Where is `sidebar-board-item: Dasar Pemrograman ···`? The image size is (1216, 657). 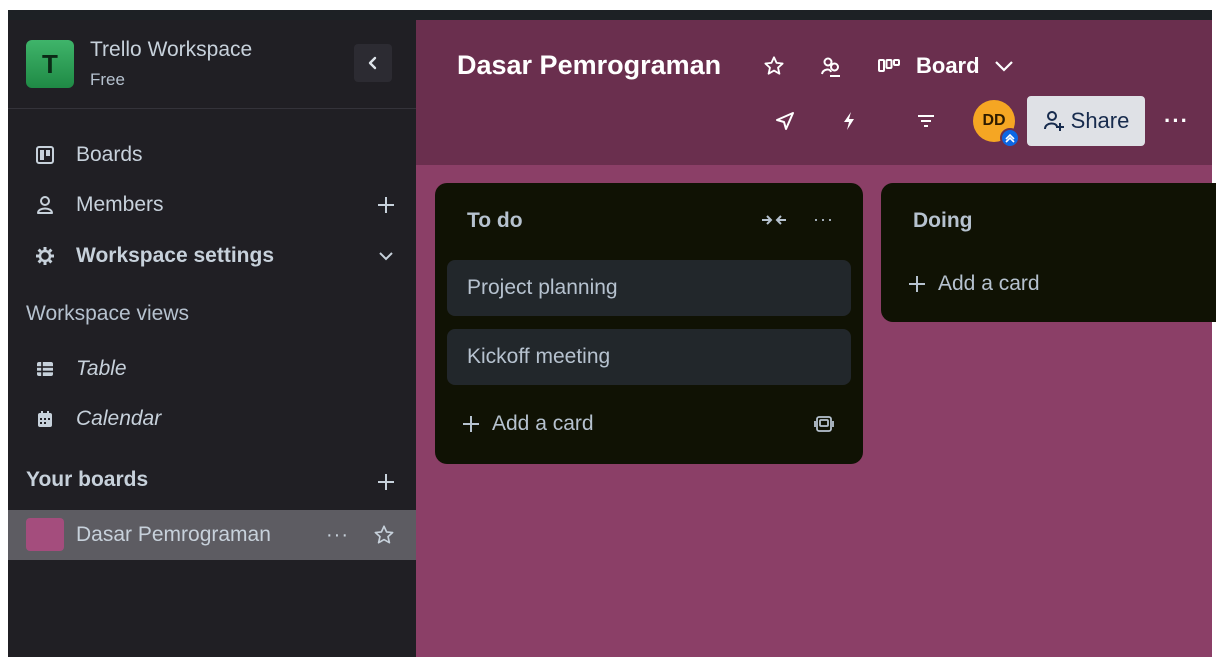
sidebar-board-item: Dasar Pemrograman ··· is located at coordinates (212, 535).